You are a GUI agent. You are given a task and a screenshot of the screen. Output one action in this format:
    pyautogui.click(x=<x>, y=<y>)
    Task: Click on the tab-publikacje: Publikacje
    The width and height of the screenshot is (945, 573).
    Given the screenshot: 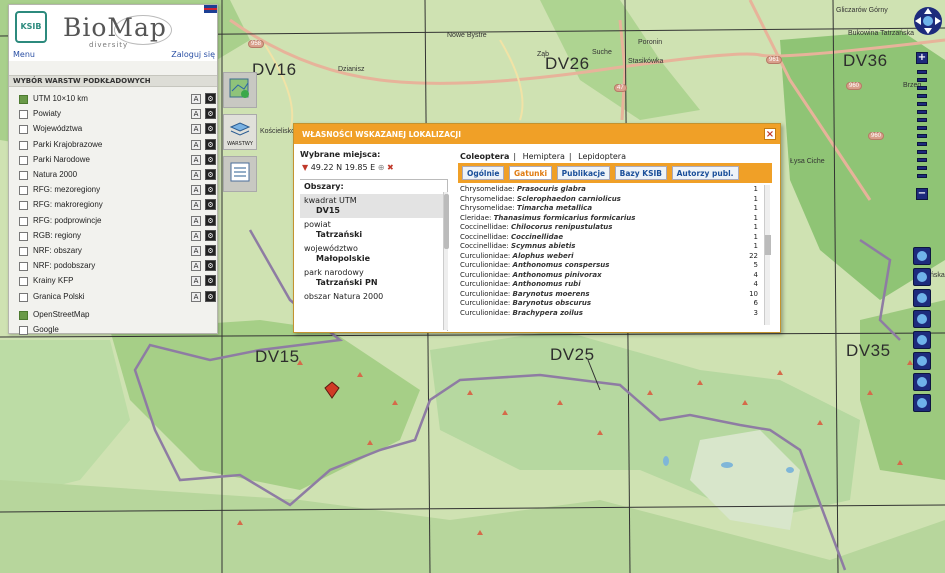 What is the action you would take?
    pyautogui.click(x=583, y=173)
    